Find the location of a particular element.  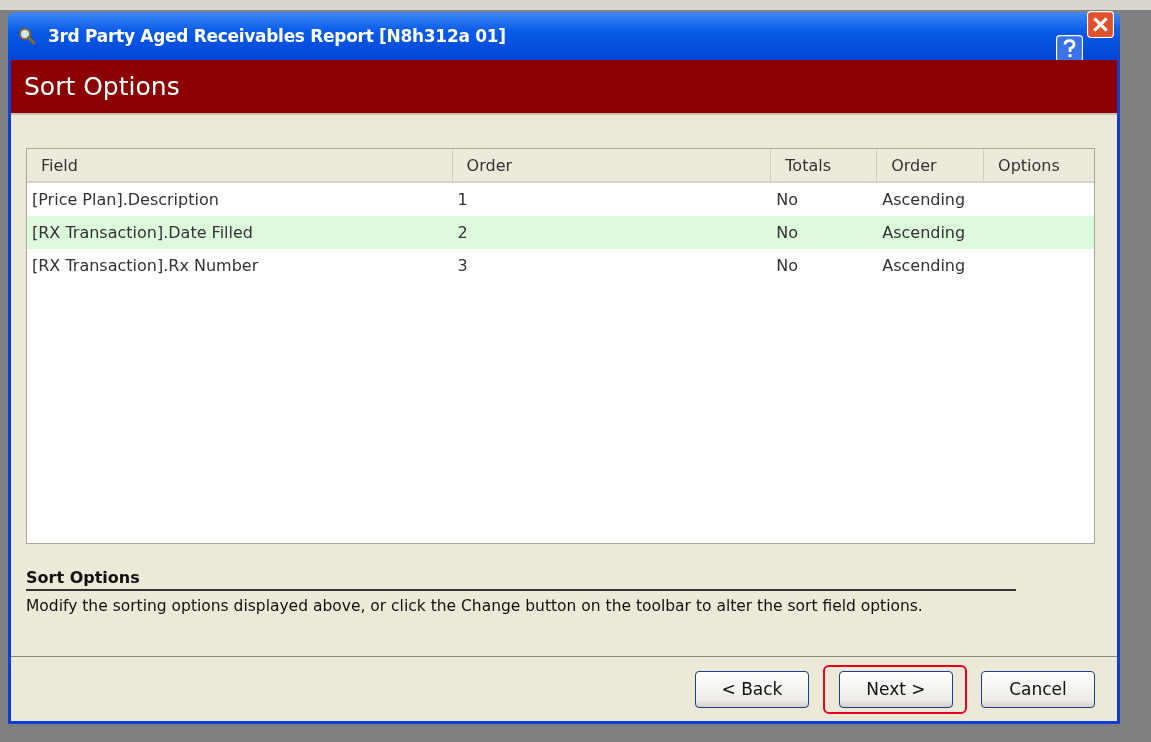

column-header: Options is located at coordinates (1039, 165).